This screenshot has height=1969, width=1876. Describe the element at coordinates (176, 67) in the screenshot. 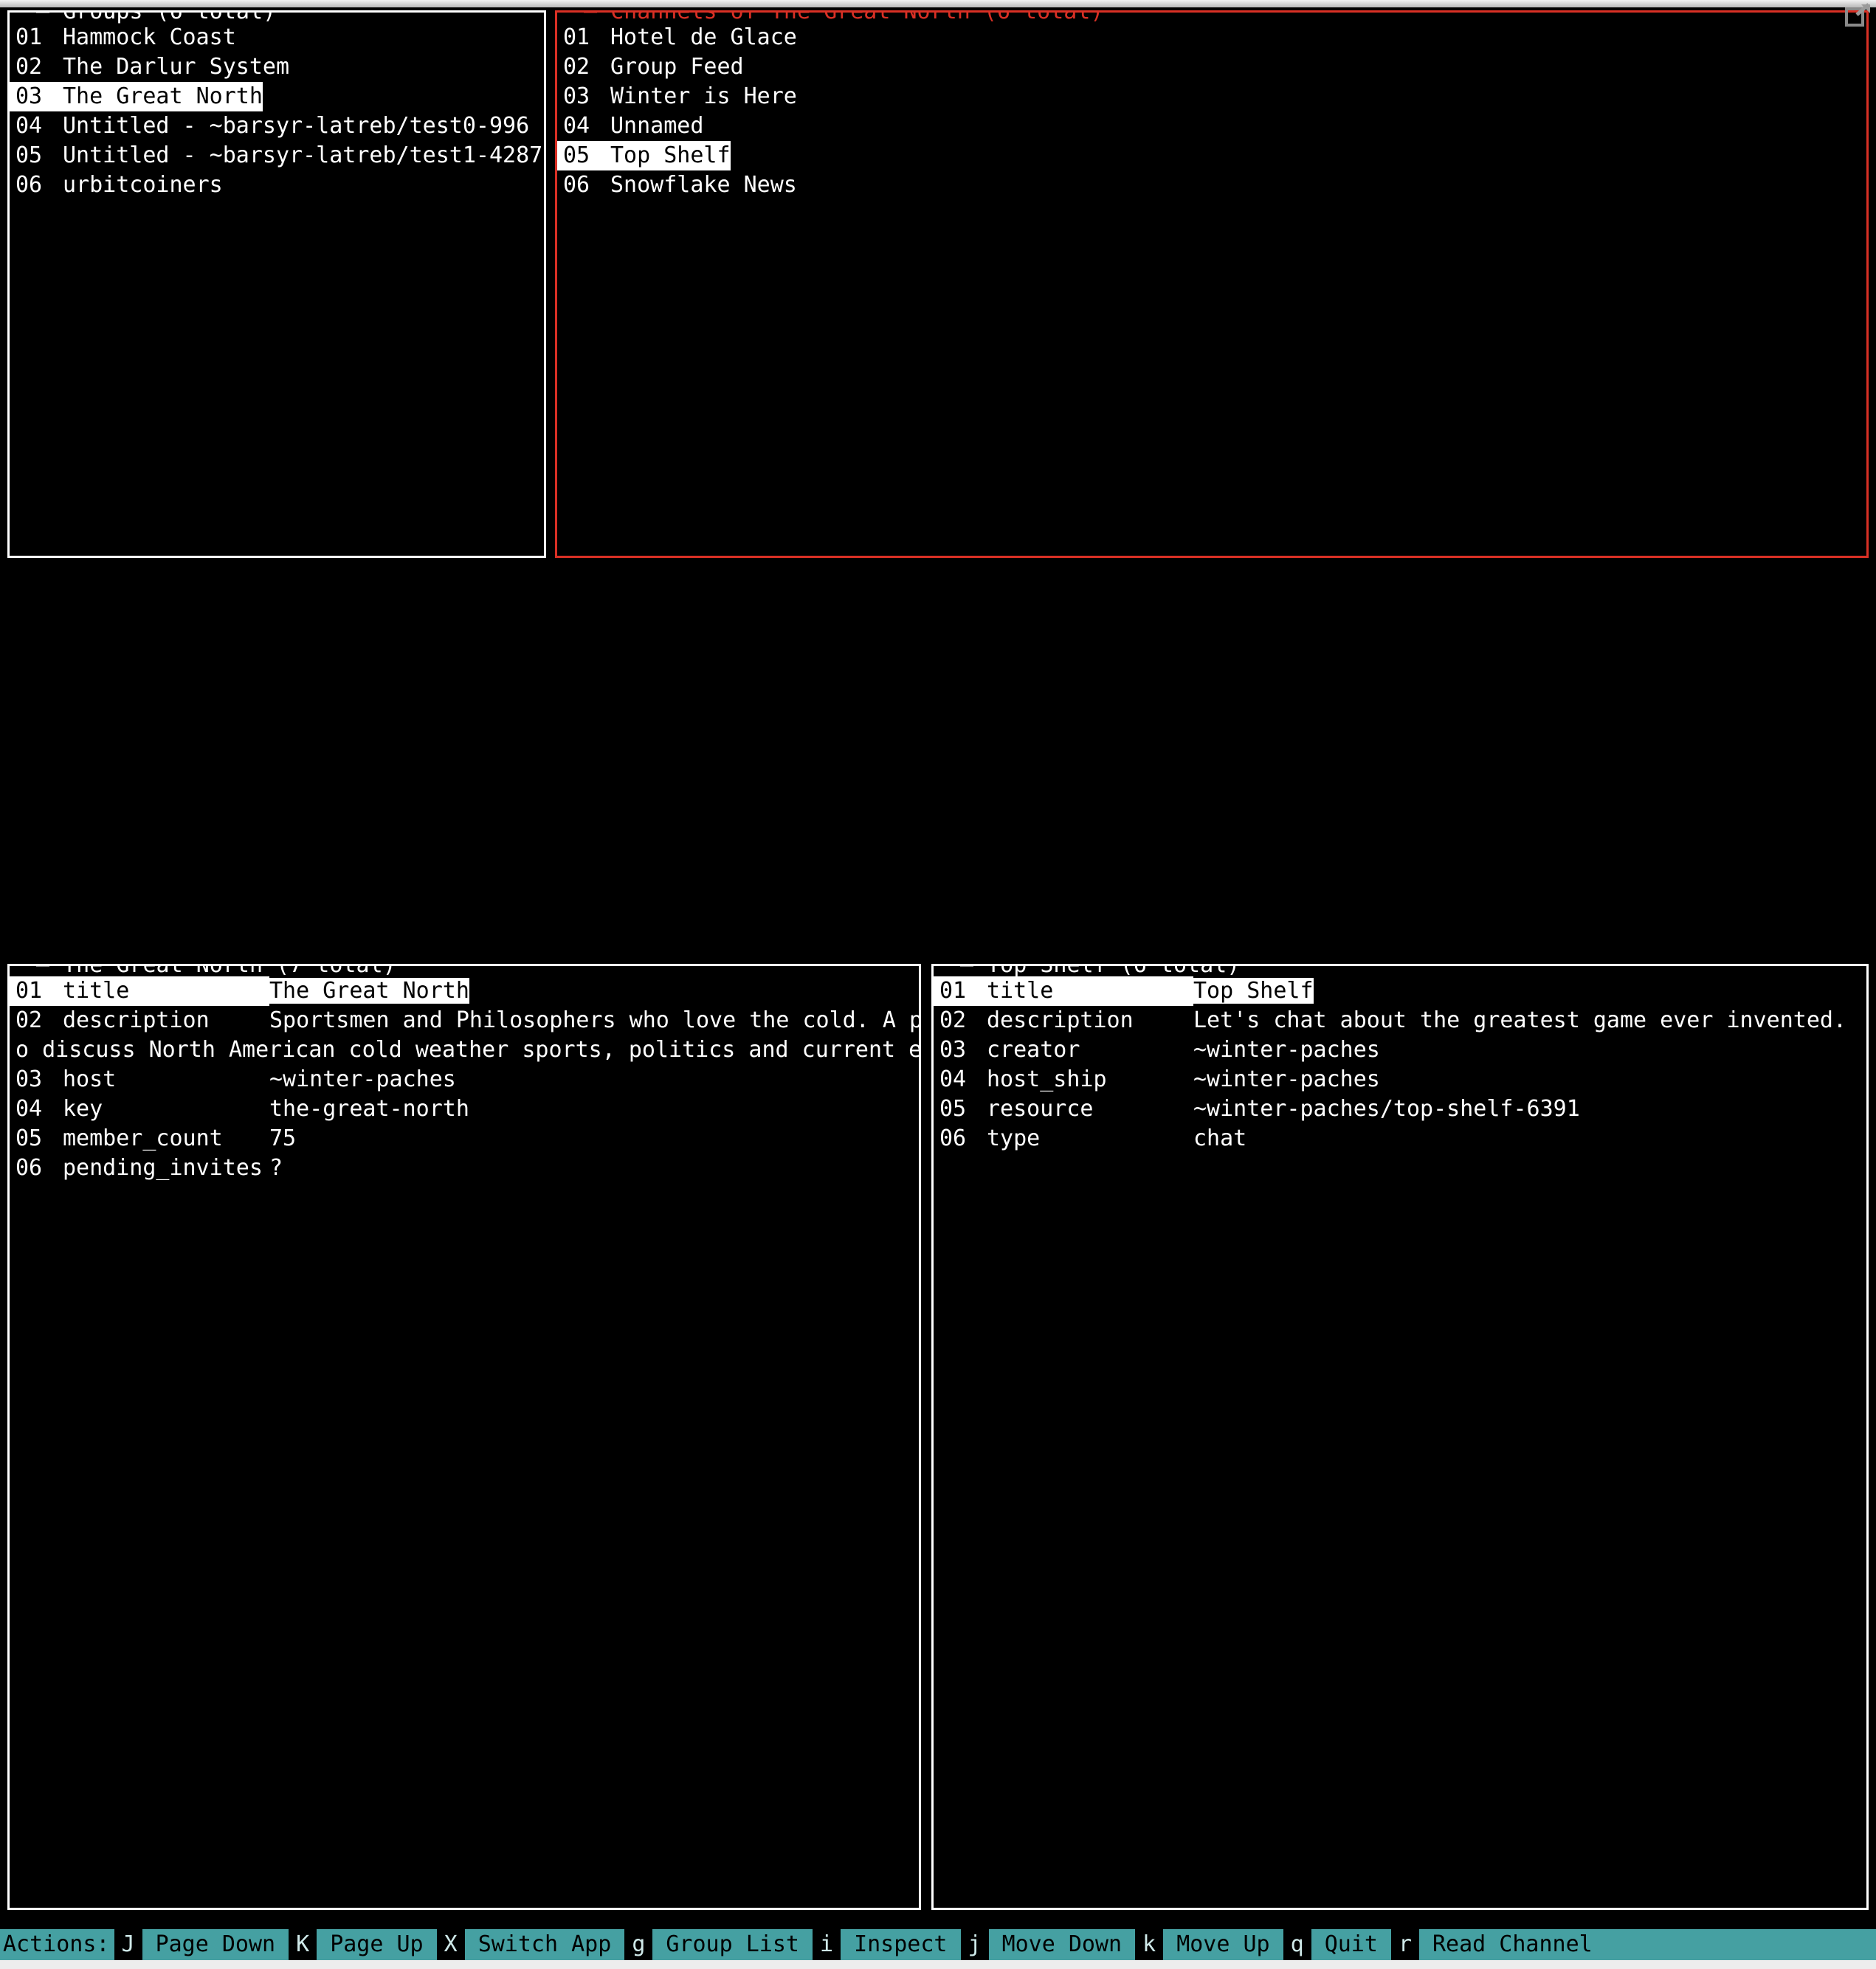

I see `row-label: The Darlur System` at that location.